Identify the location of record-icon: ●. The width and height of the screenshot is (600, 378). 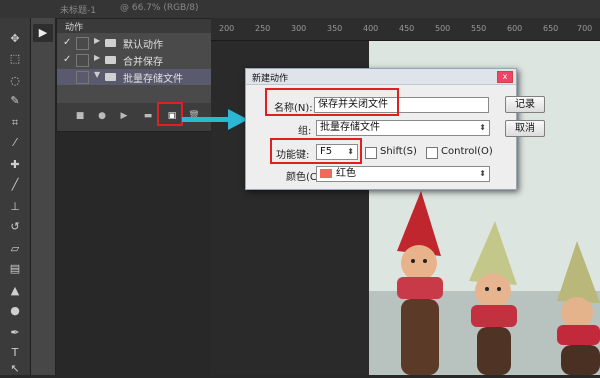
(102, 116).